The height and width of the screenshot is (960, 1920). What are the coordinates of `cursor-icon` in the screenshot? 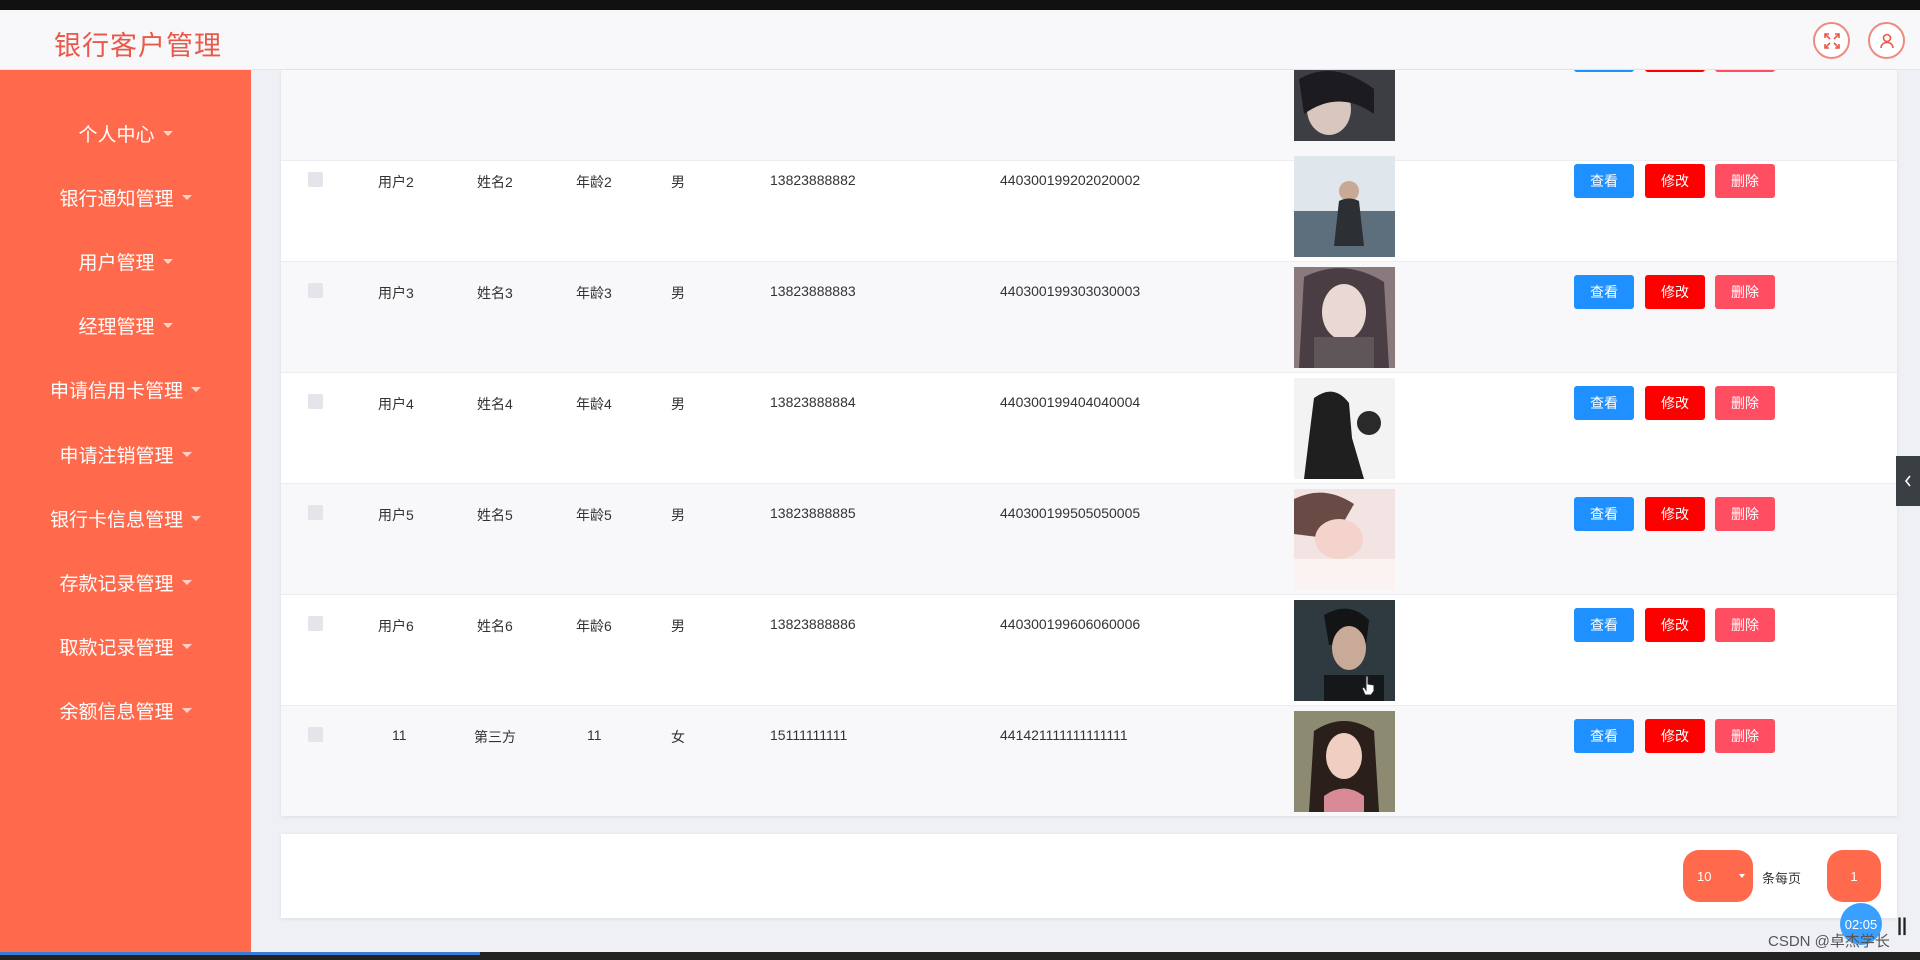 It's located at (1368, 685).